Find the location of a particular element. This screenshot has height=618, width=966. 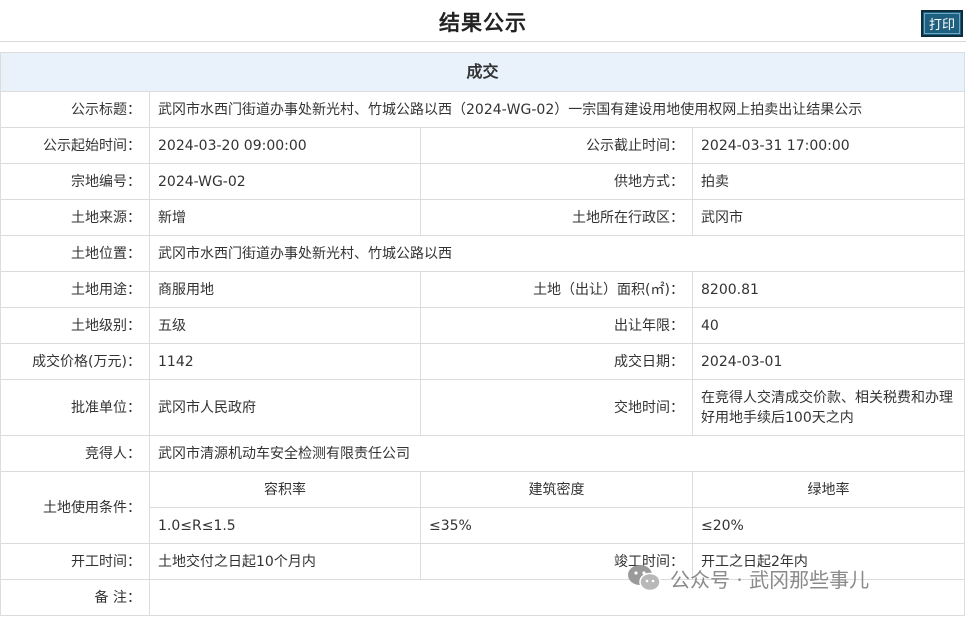

supply-method-value: 拍卖 is located at coordinates (828, 181).